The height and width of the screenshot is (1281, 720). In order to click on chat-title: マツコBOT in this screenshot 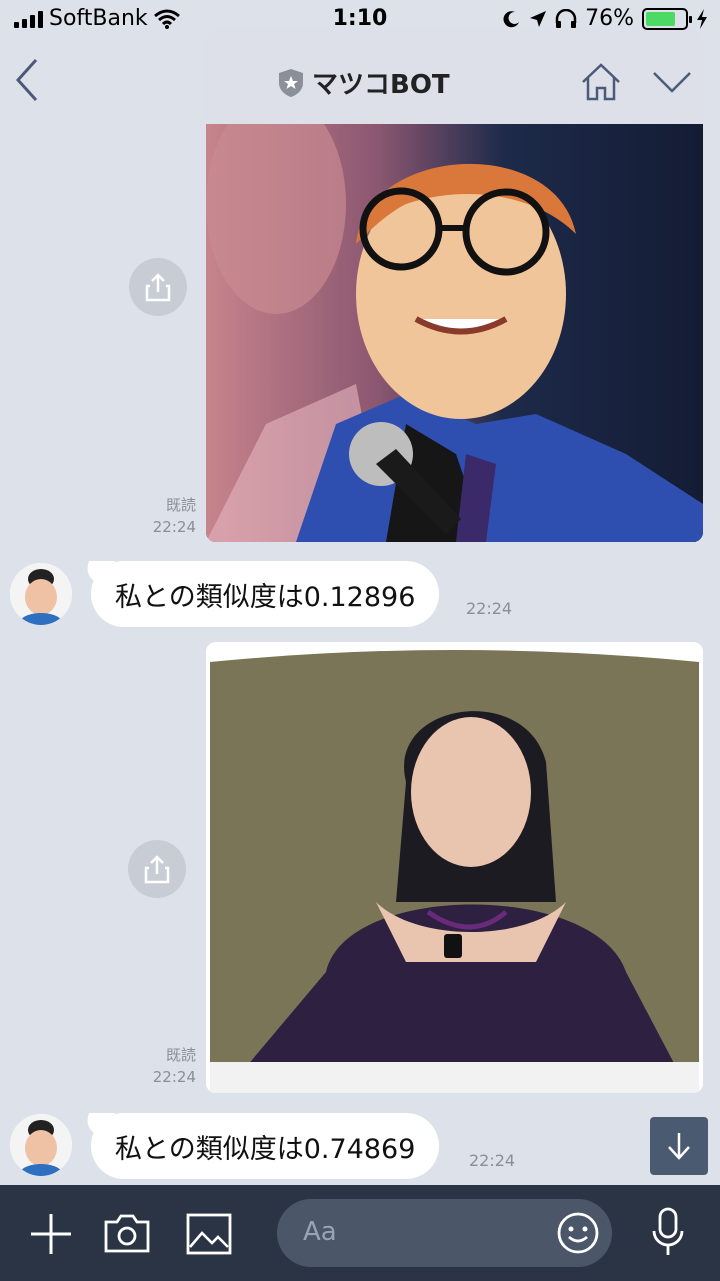, I will do `click(364, 82)`.